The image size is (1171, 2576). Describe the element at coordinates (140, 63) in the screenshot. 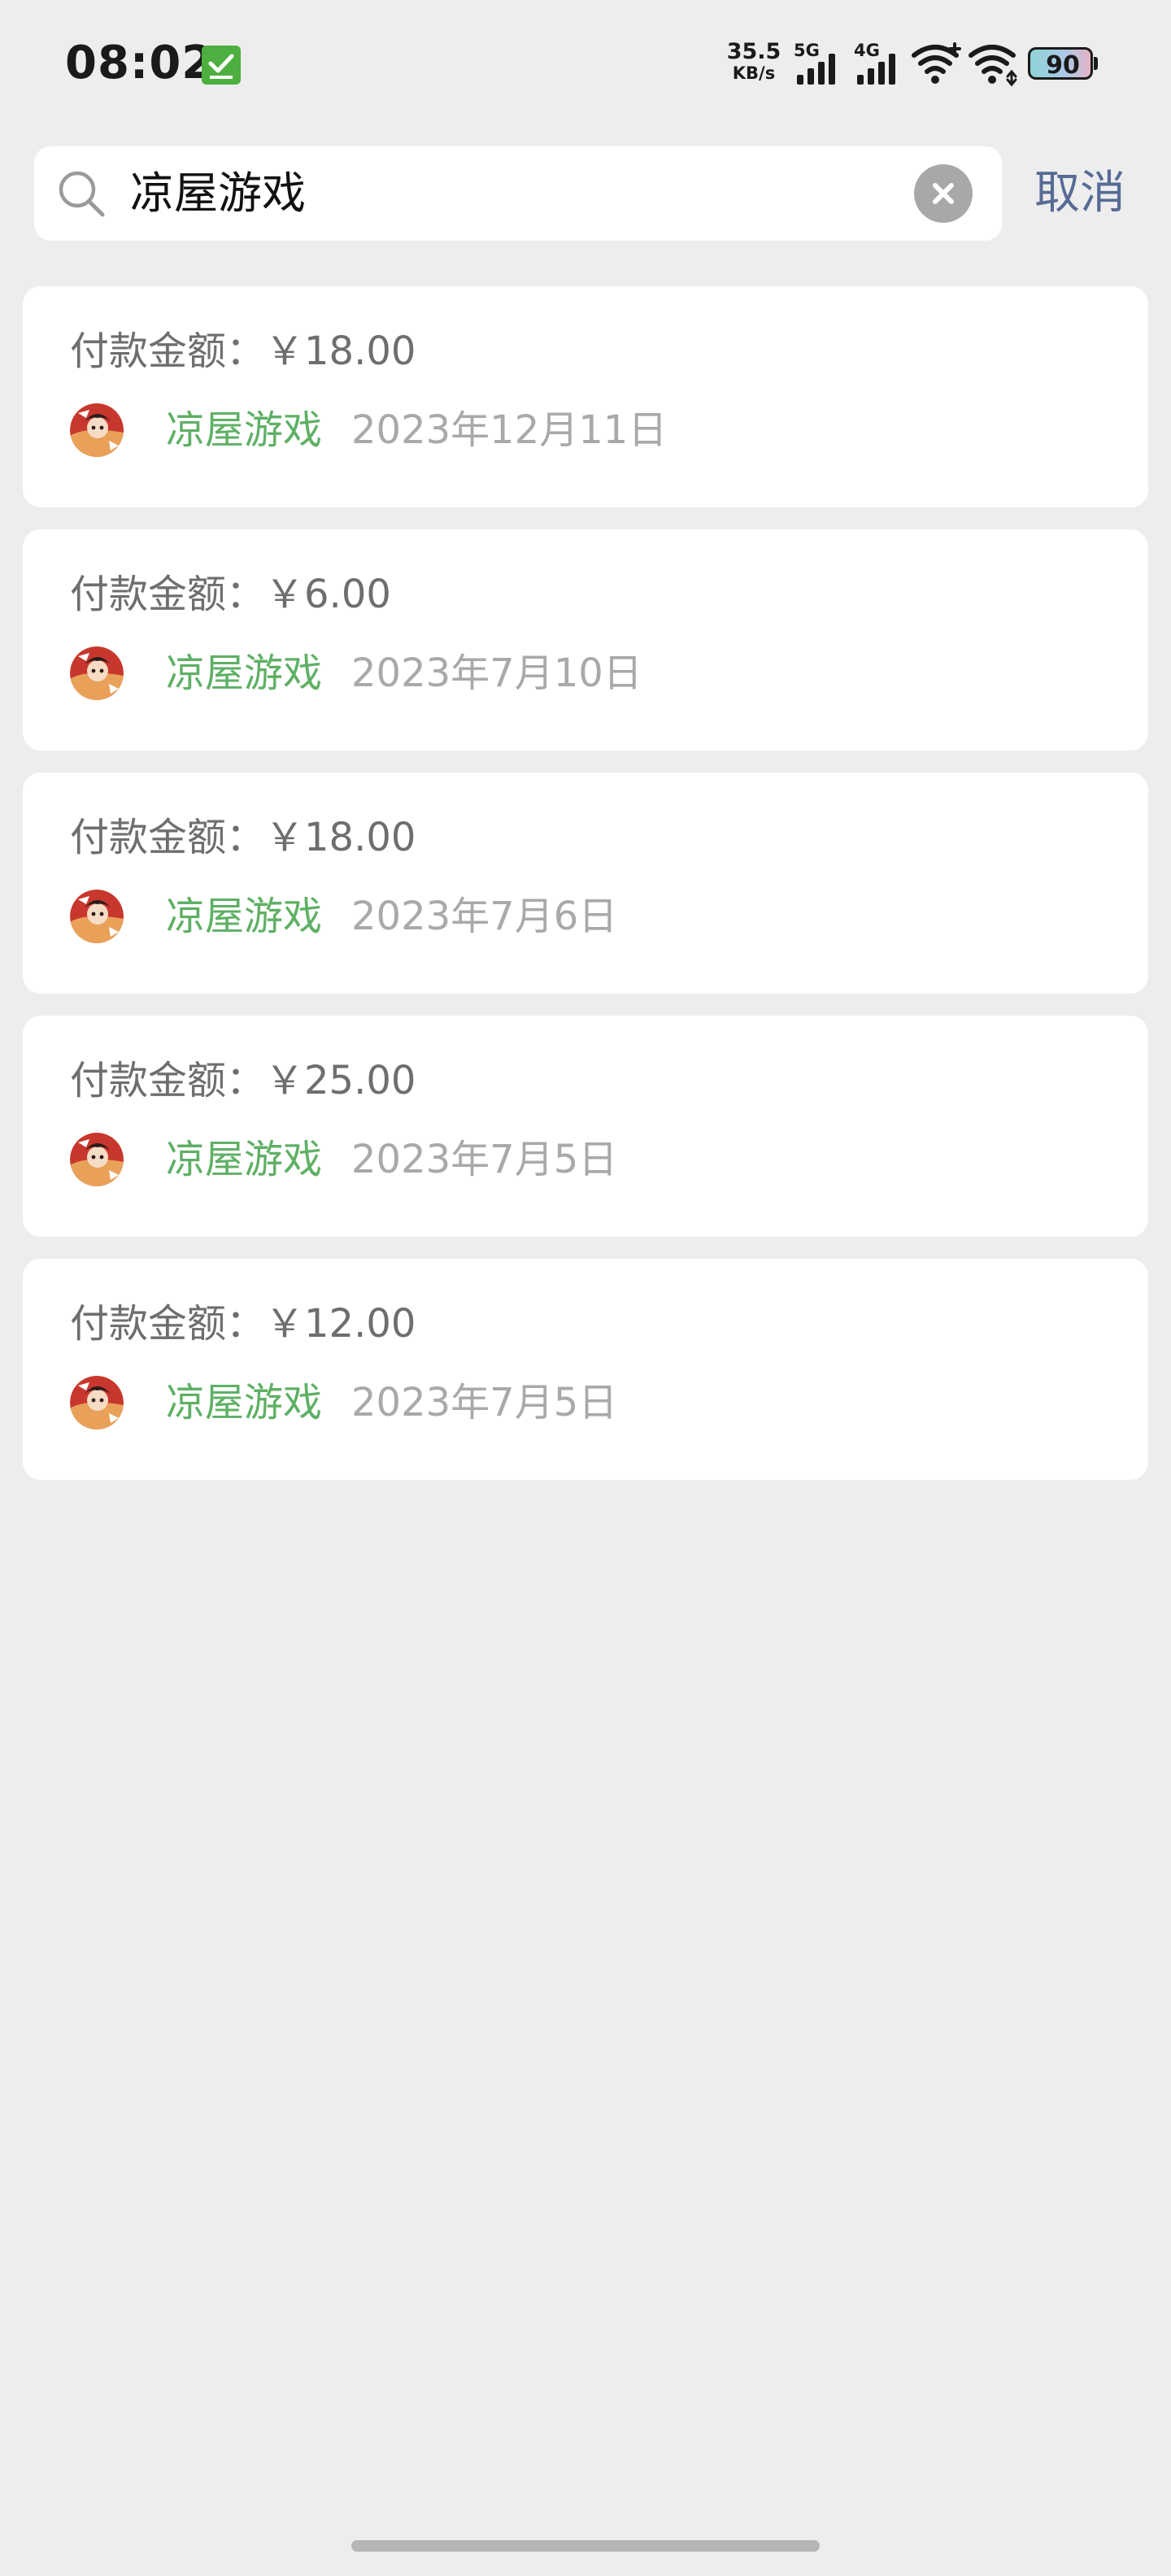

I see `status-time: 08:02` at that location.